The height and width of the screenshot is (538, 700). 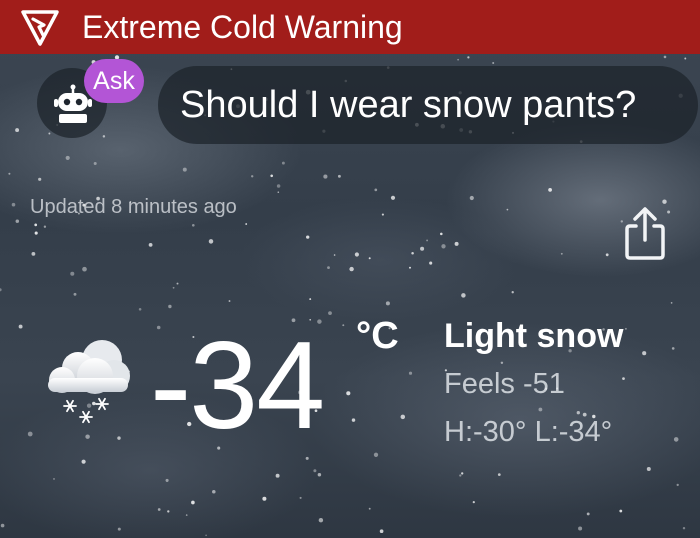 I want to click on high-low-label: H:-30° L:-34°, so click(x=528, y=432).